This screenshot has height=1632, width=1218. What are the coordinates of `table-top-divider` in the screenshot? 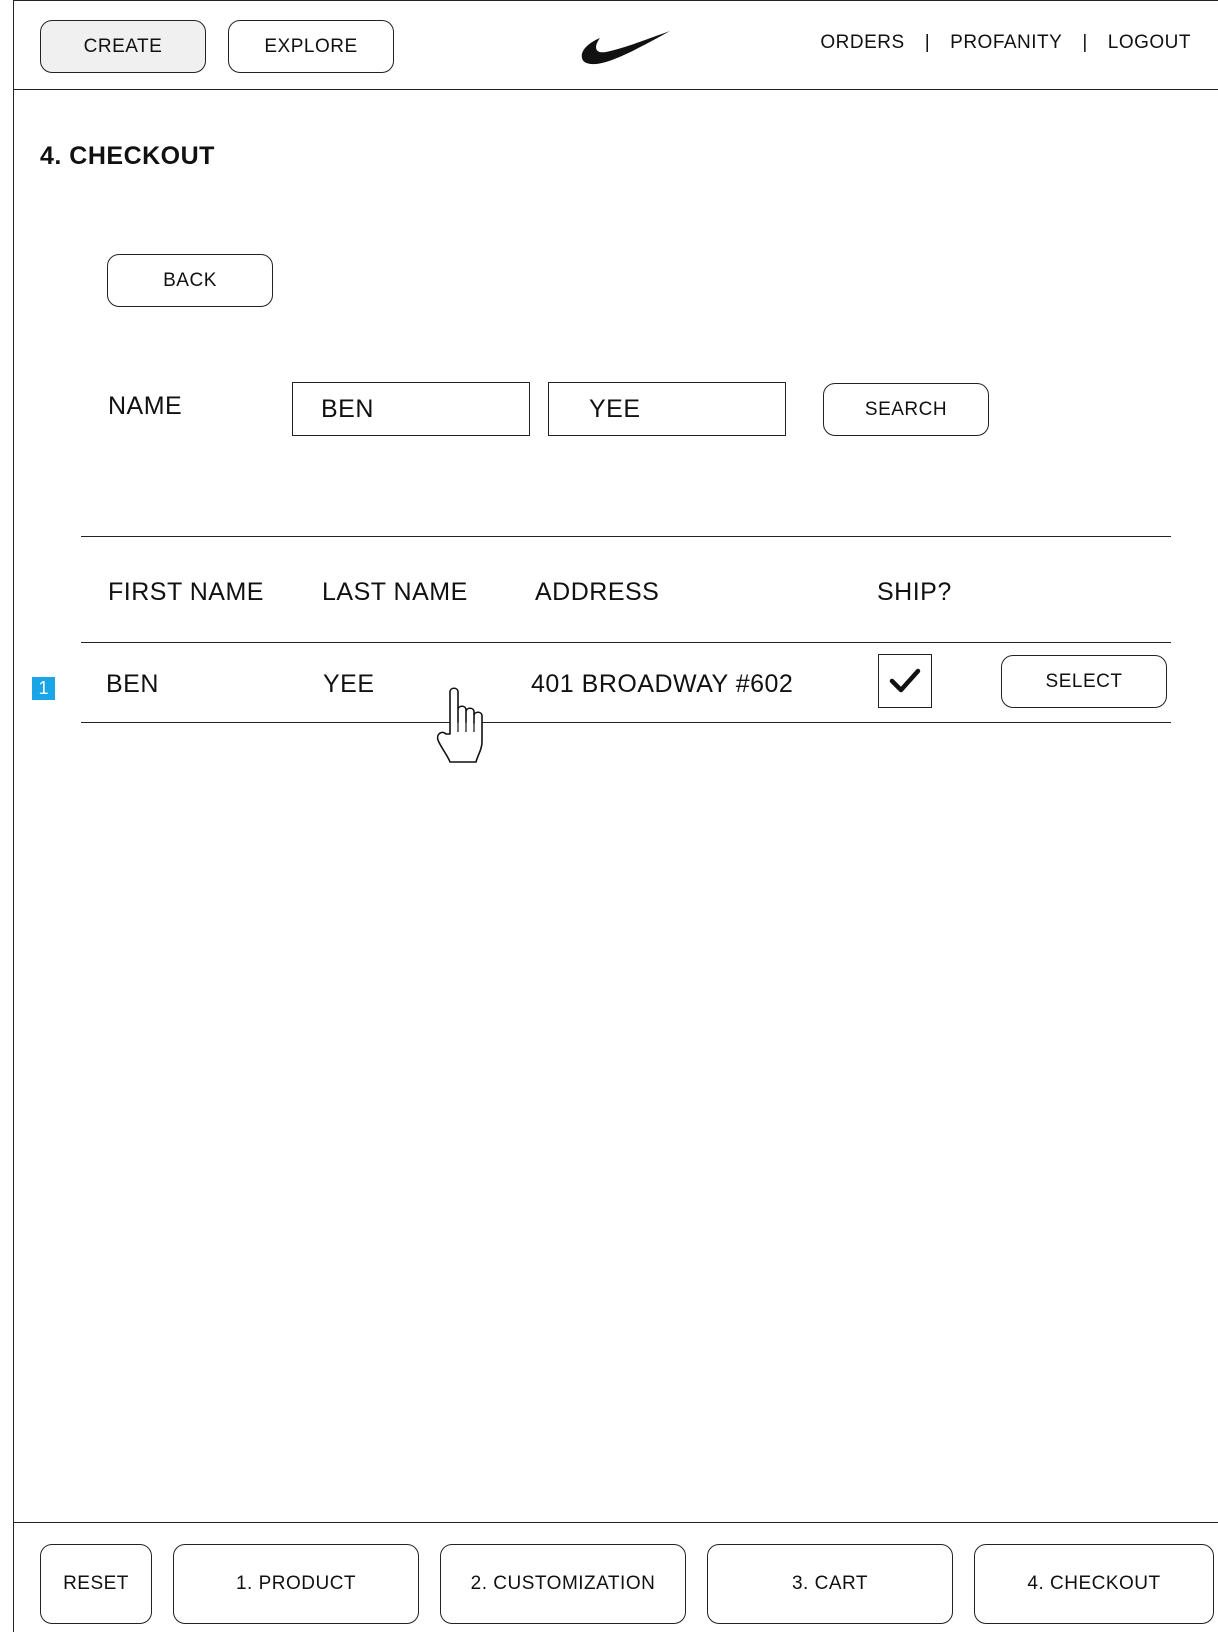 It's located at (626, 536).